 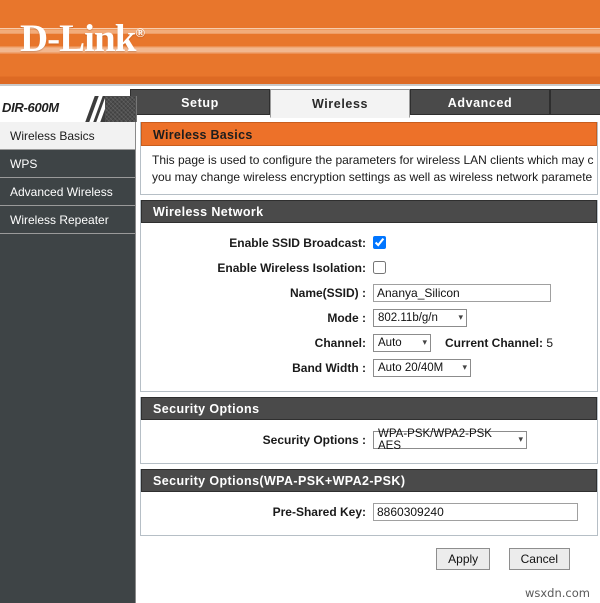 I want to click on tab-maintenance: Ma, so click(x=575, y=102).